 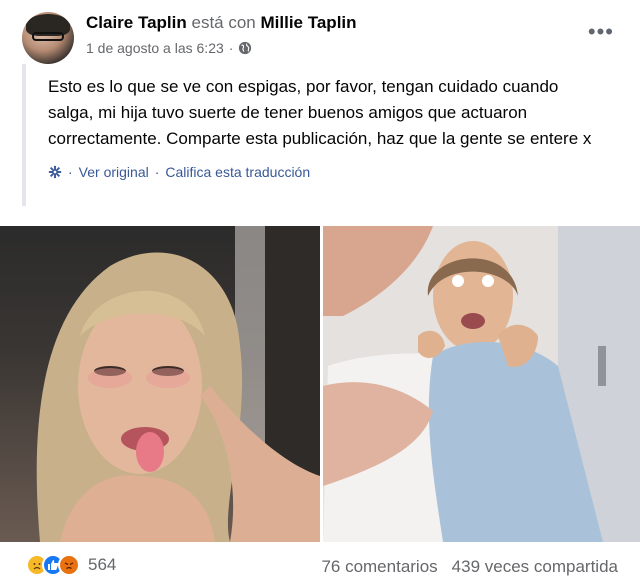 I want to click on post-footer: 564 76 comentarios 439 veces compartida, so click(x=320, y=567).